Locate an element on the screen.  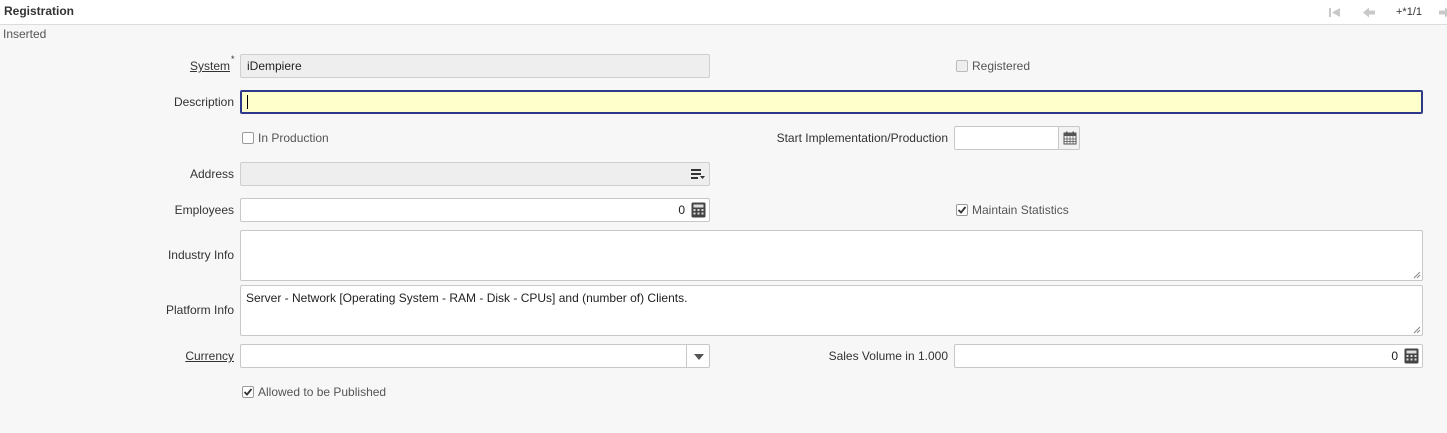
chevron-down-icon is located at coordinates (699, 357).